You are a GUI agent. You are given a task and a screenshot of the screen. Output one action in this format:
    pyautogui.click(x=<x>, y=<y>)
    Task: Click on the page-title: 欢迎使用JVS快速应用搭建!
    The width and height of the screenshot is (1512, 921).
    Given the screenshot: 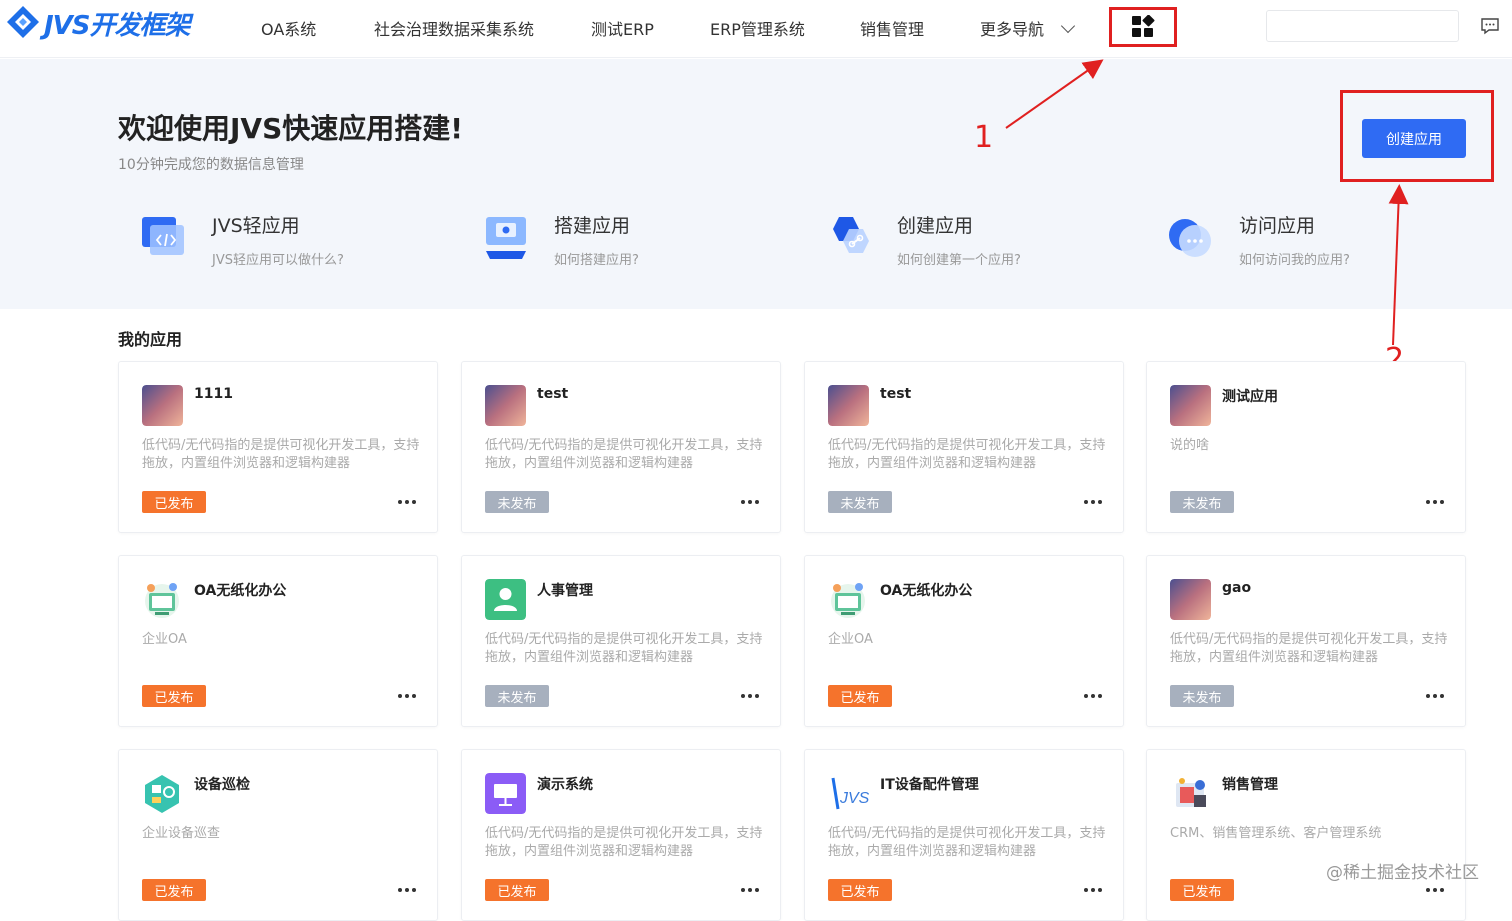 What is the action you would take?
    pyautogui.click(x=291, y=128)
    